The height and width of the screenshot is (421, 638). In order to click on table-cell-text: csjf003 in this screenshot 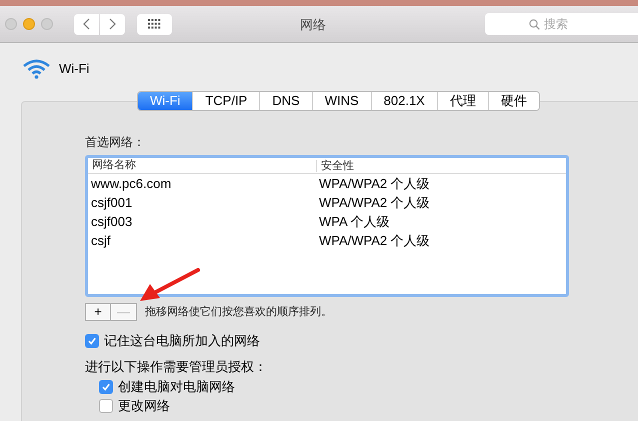, I will do `click(112, 221)`.